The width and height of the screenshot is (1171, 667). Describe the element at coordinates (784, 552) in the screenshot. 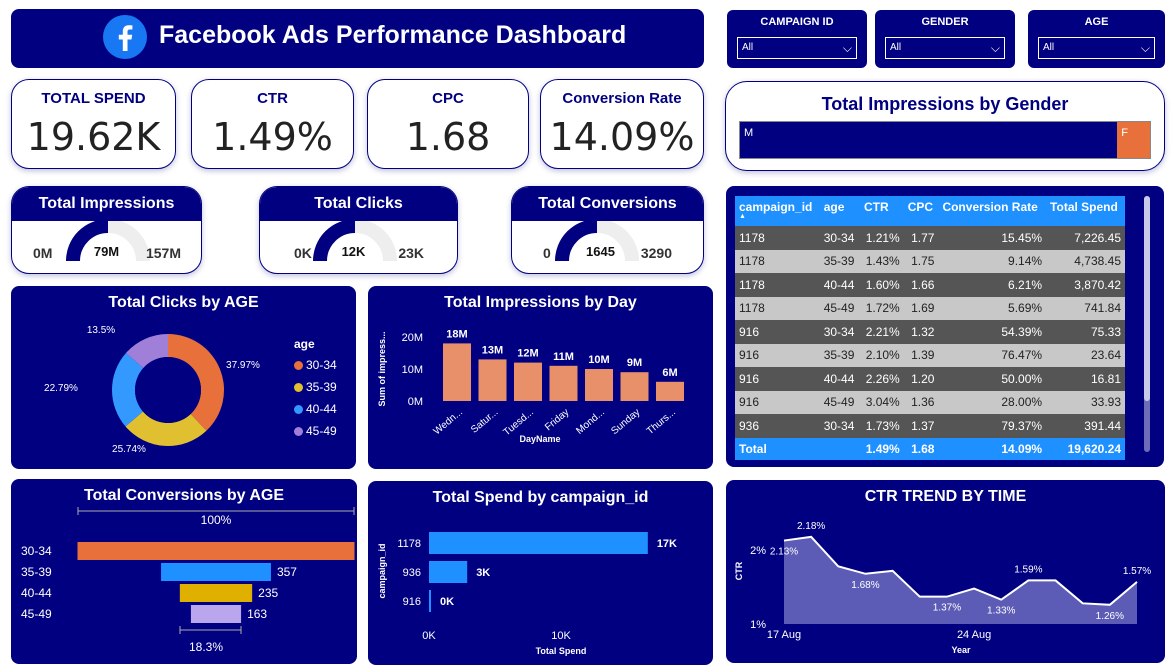

I see `point-data-label: 2.13%` at that location.